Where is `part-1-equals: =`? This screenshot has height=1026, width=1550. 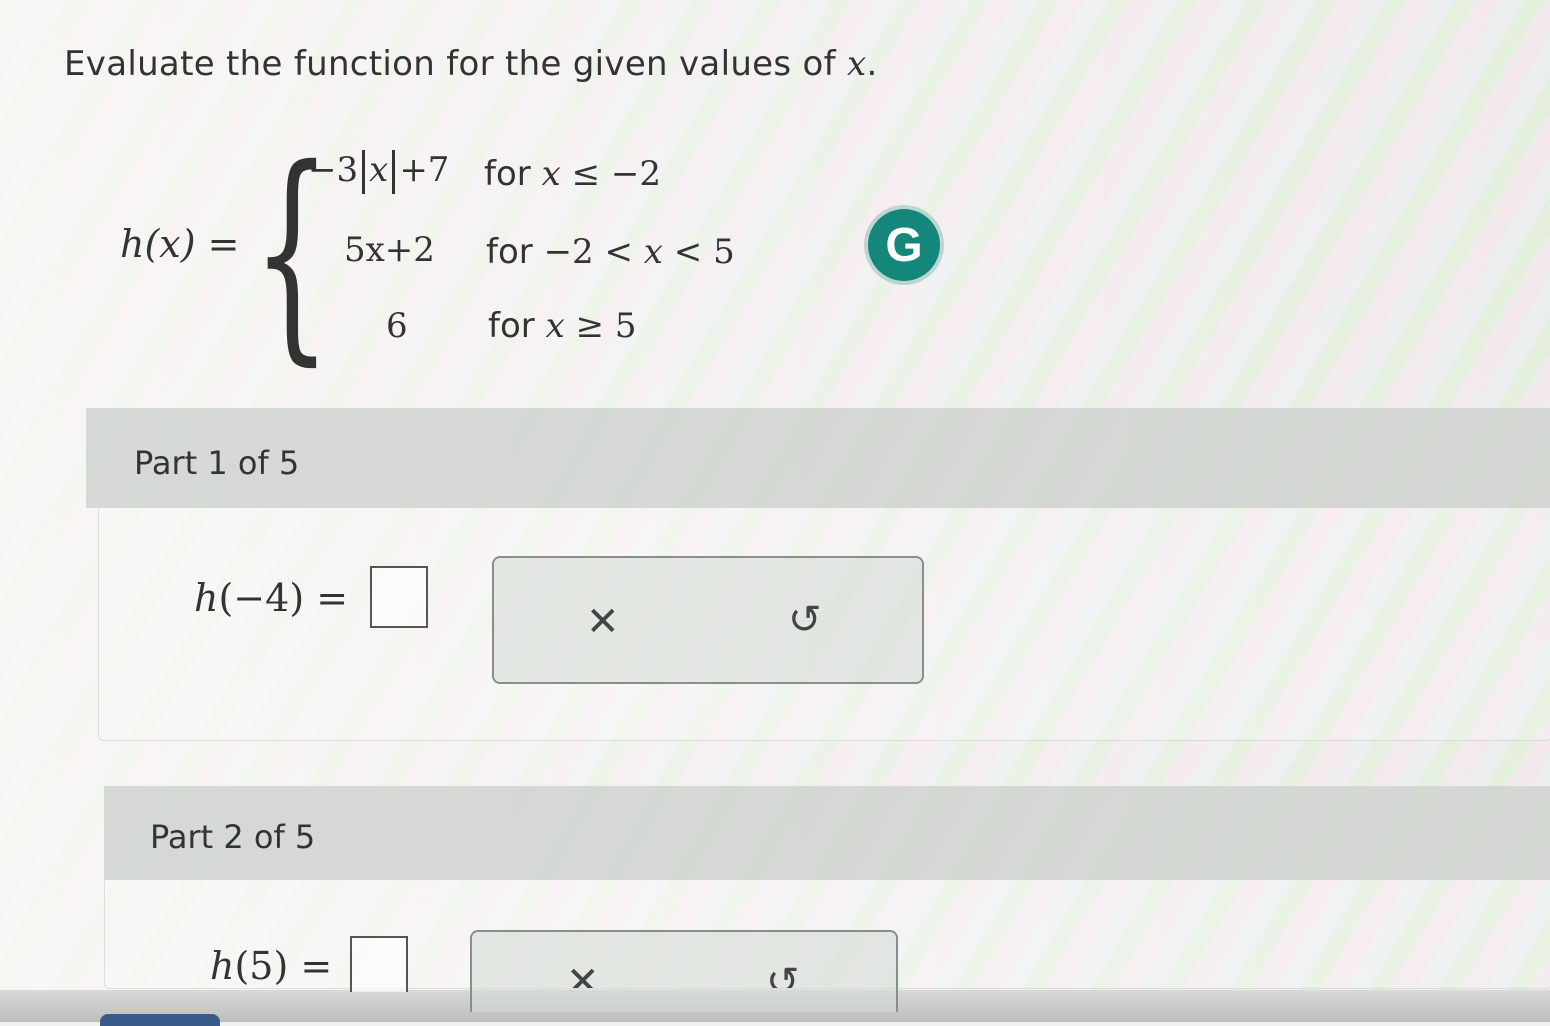
part-1-equals: = is located at coordinates (332, 598).